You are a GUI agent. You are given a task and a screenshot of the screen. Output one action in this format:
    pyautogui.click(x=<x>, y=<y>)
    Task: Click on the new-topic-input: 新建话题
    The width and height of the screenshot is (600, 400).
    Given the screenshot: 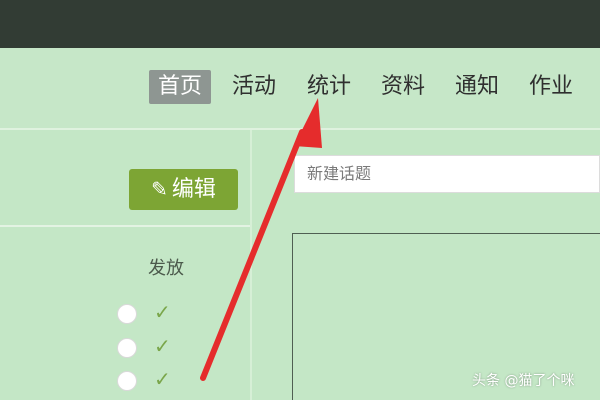 What is the action you would take?
    pyautogui.click(x=447, y=174)
    